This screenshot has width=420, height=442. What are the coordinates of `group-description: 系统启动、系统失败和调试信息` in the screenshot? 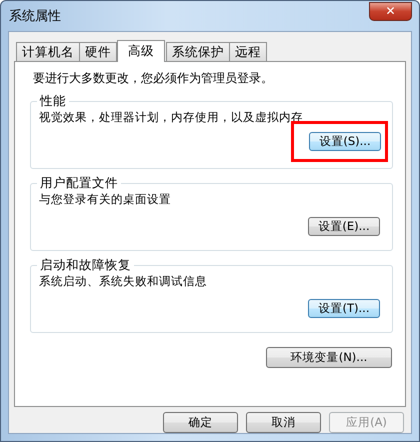 It's located at (123, 281).